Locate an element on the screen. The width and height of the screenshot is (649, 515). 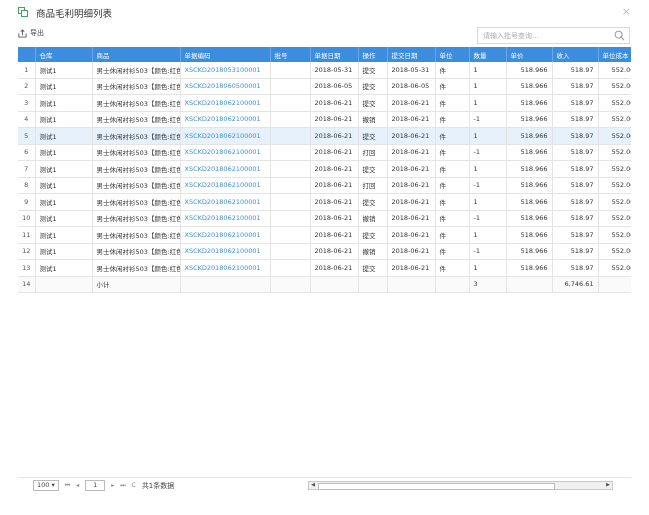
batch-search-input is located at coordinates (543, 36).